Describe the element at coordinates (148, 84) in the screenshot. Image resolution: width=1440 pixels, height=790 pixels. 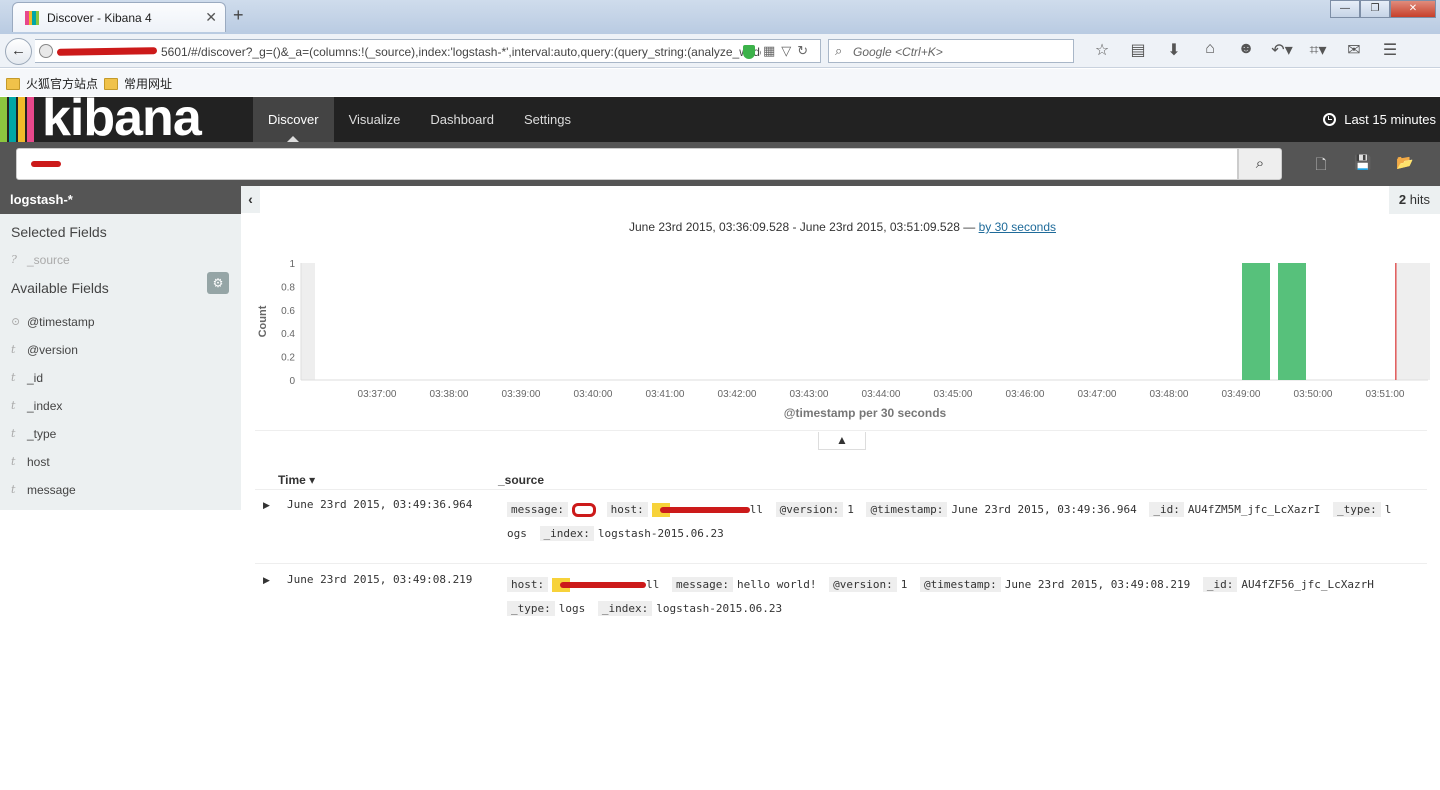
I see `bookmark-label: 常用网址` at that location.